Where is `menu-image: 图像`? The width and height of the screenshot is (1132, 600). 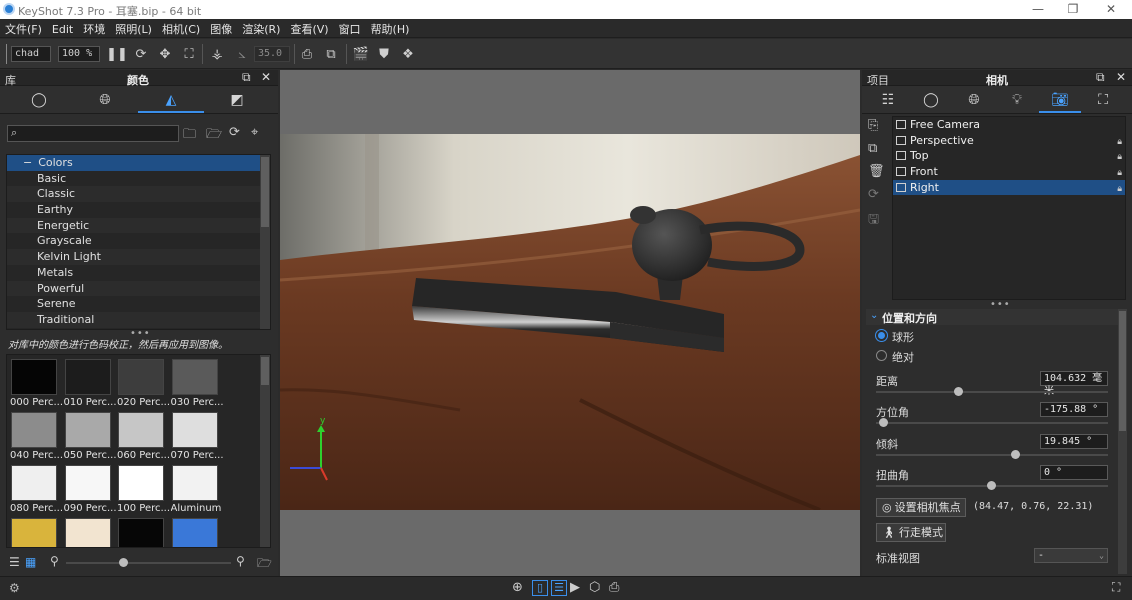 menu-image: 图像 is located at coordinates (221, 28).